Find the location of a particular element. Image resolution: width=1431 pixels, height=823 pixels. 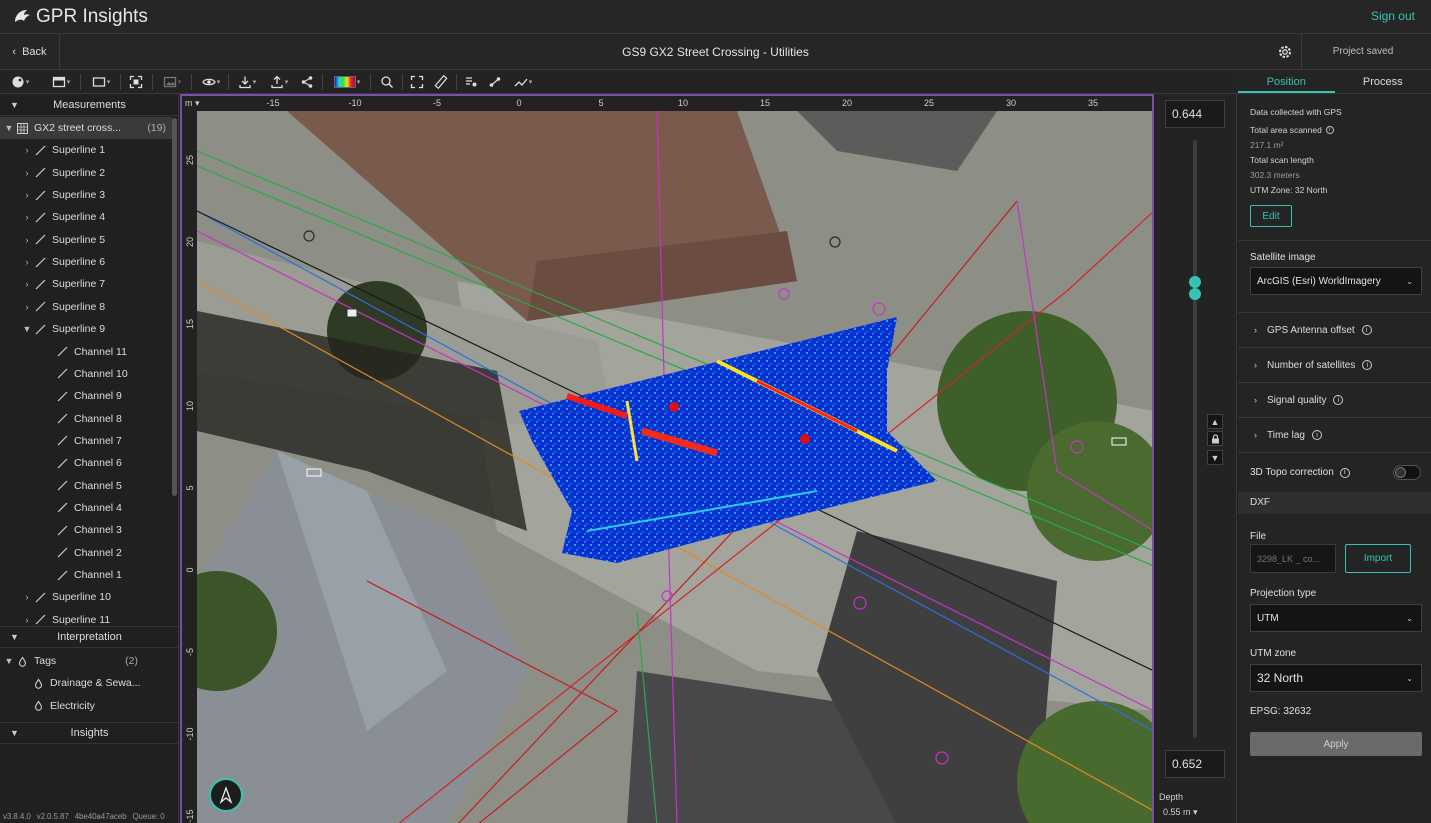

accordion-signal-quality: › Signal quality i is located at coordinates (1334, 400).